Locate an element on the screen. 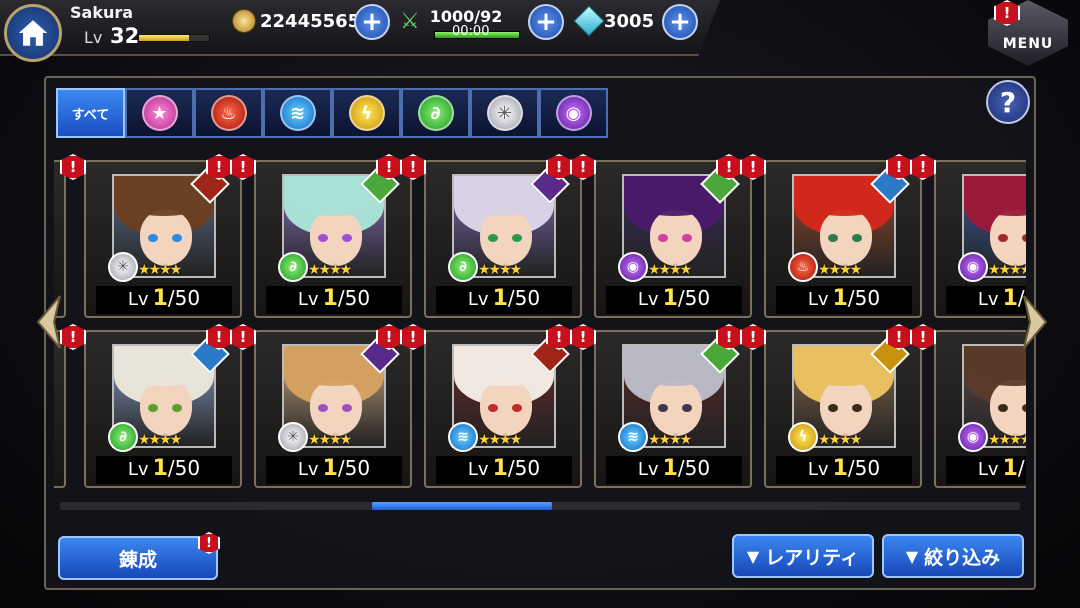  stamina-value: 1000/92 is located at coordinates (466, 16).